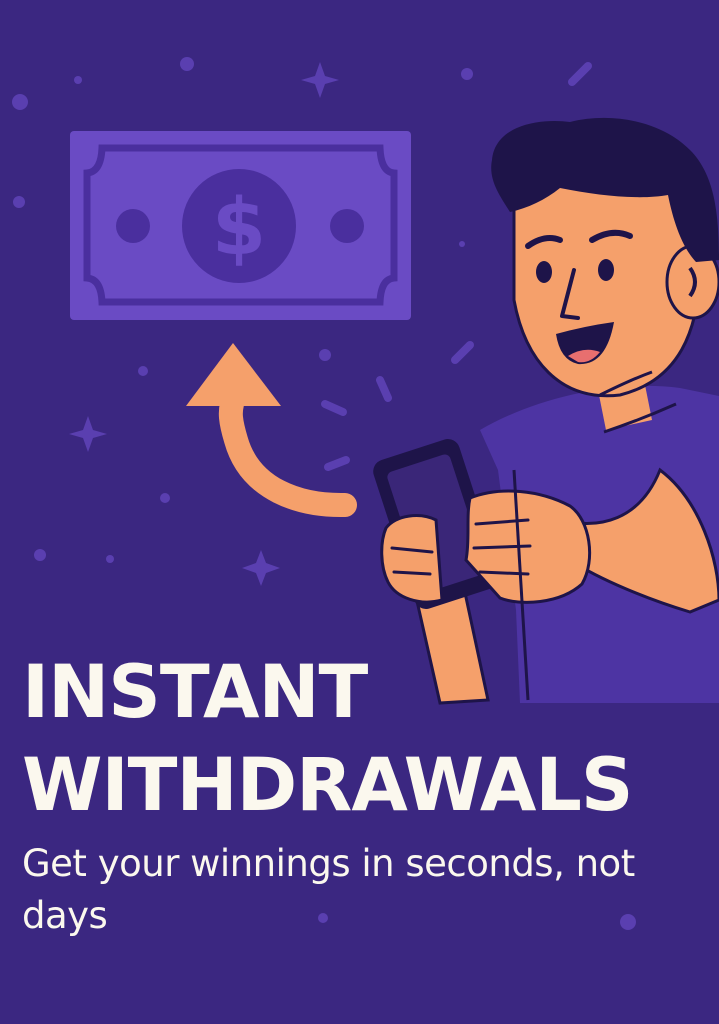 This screenshot has width=719, height=1024. I want to click on banknote-icon: $, so click(240, 225).